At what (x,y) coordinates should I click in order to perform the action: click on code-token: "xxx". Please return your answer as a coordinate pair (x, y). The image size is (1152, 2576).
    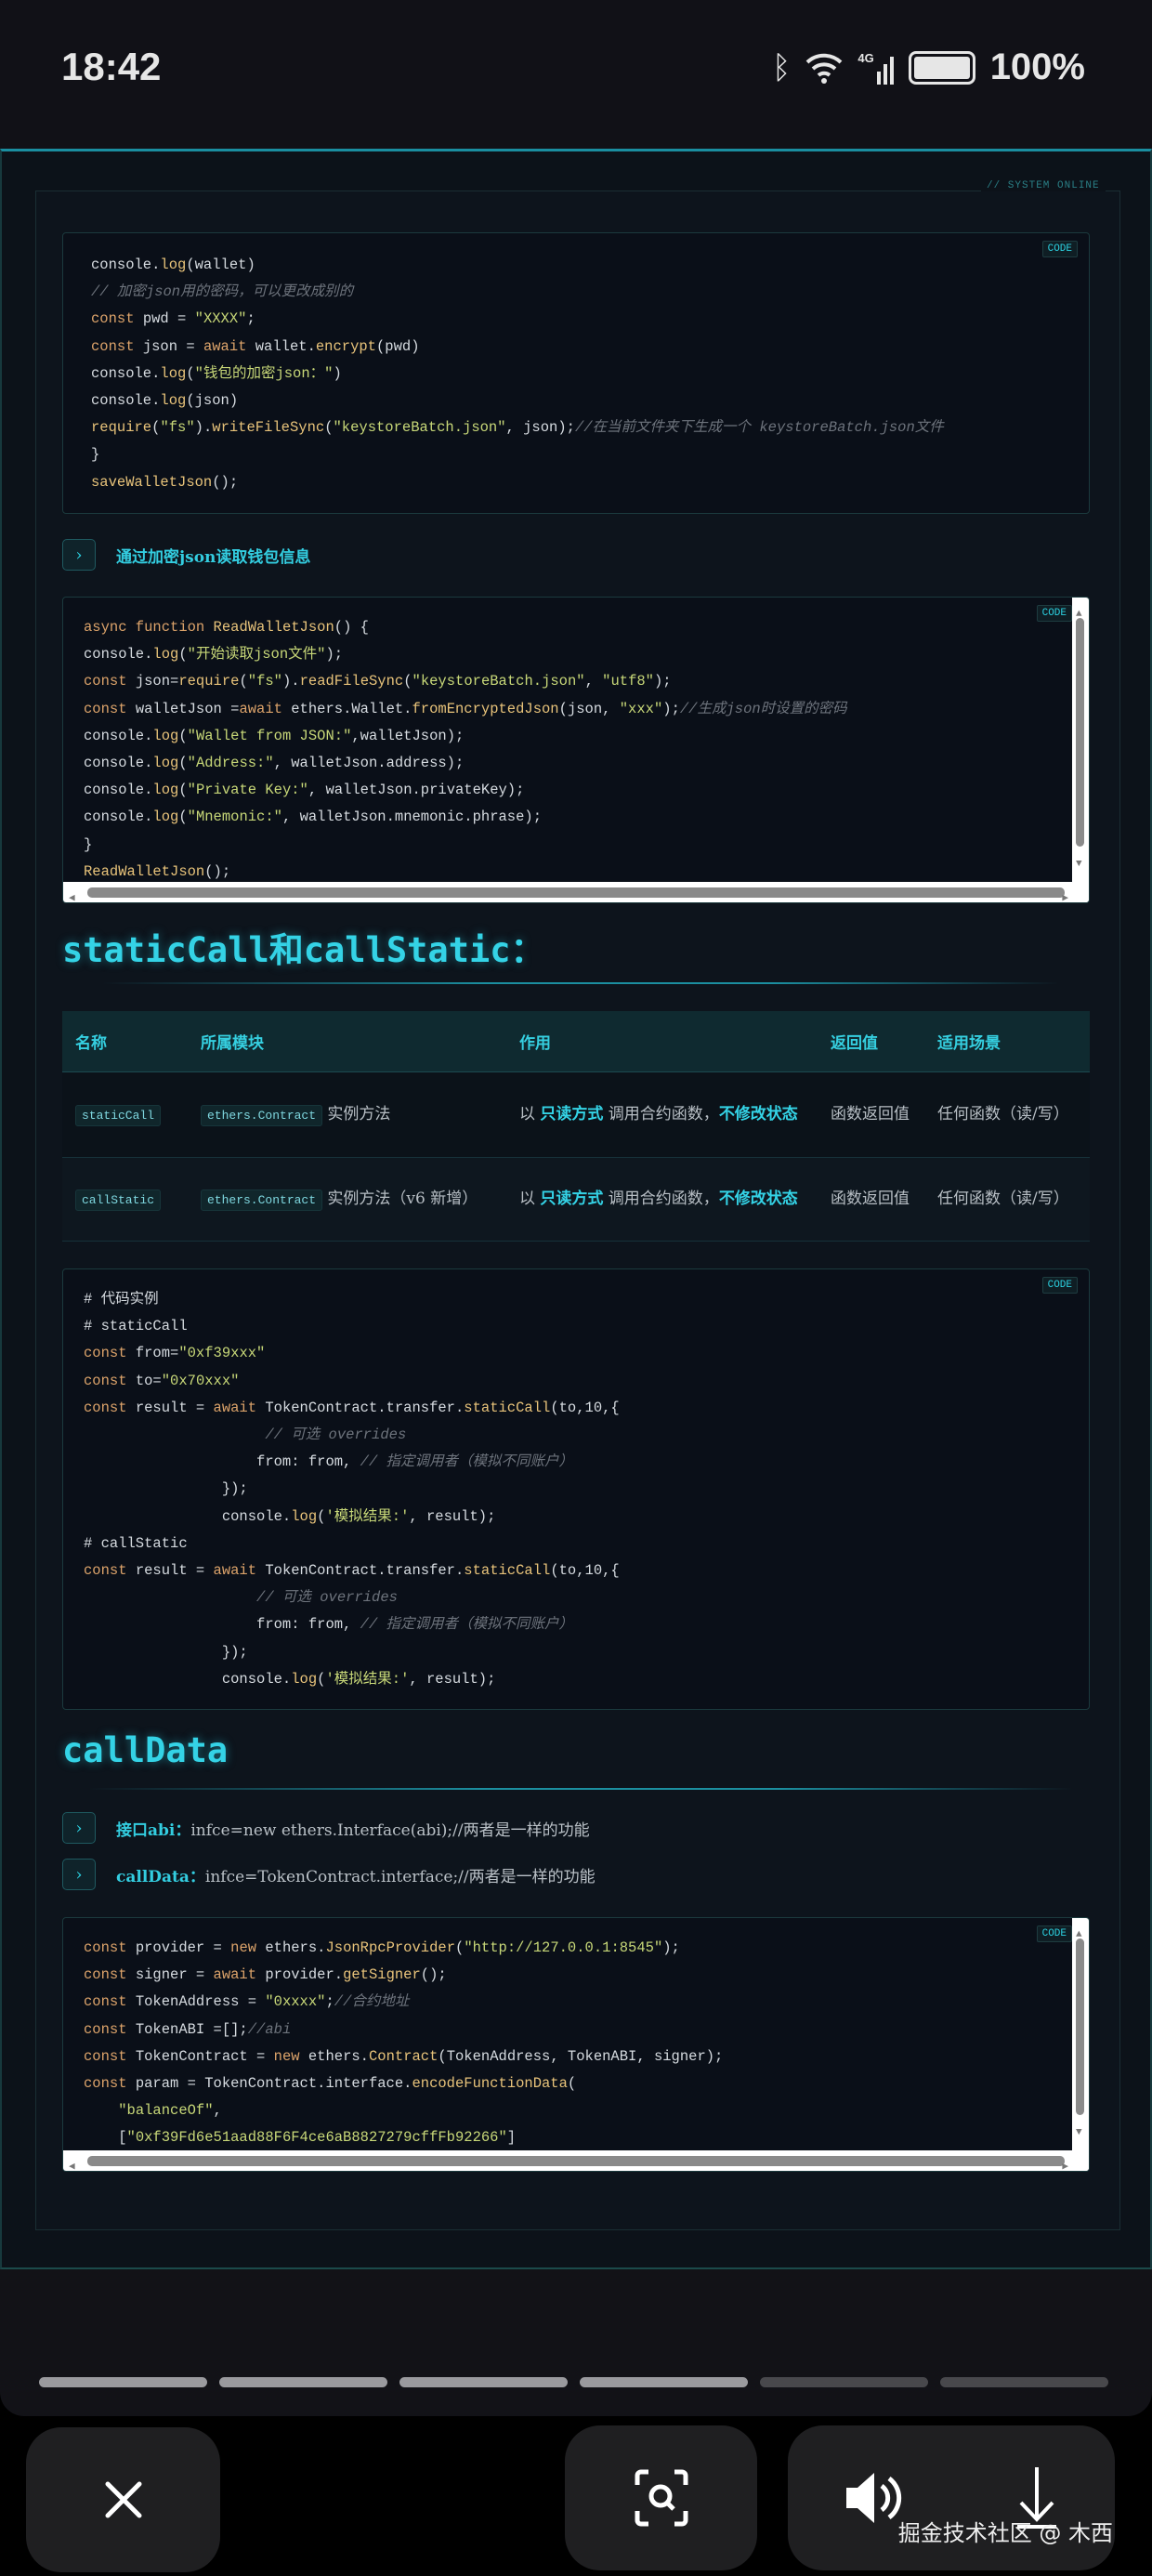
    Looking at the image, I should click on (641, 708).